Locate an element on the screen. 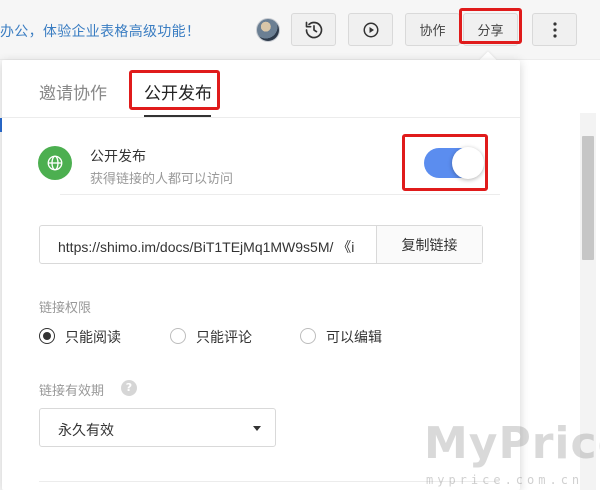 This screenshot has width=600, height=490. radio-can-edit is located at coordinates (308, 336).